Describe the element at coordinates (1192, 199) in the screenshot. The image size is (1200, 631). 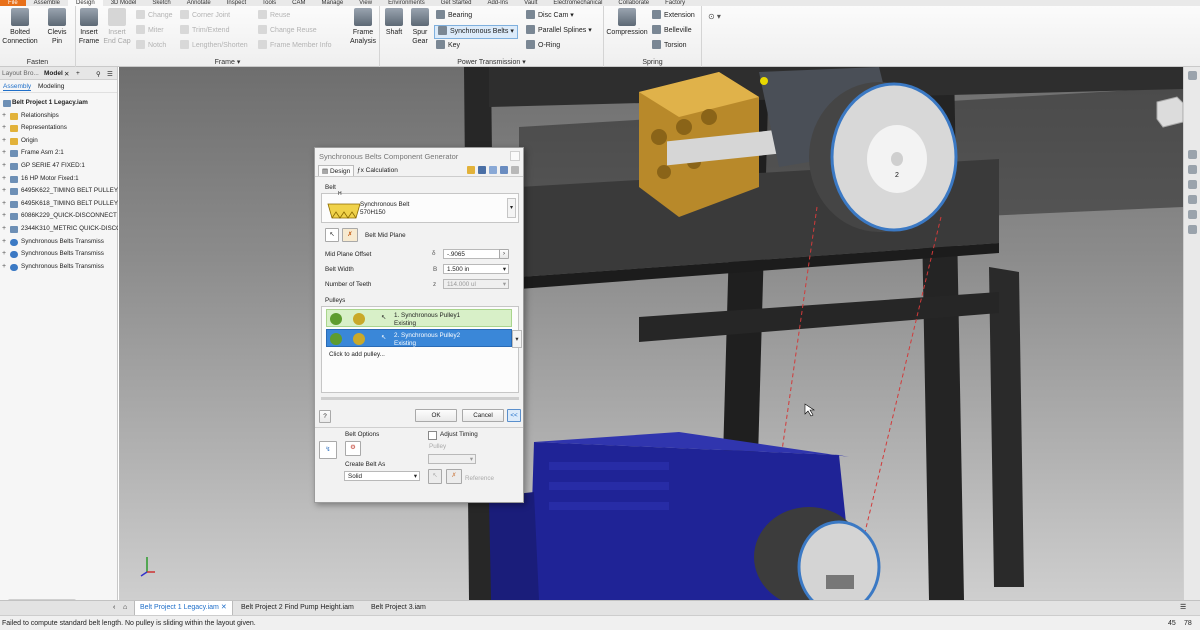
I see `orbit-icon` at that location.